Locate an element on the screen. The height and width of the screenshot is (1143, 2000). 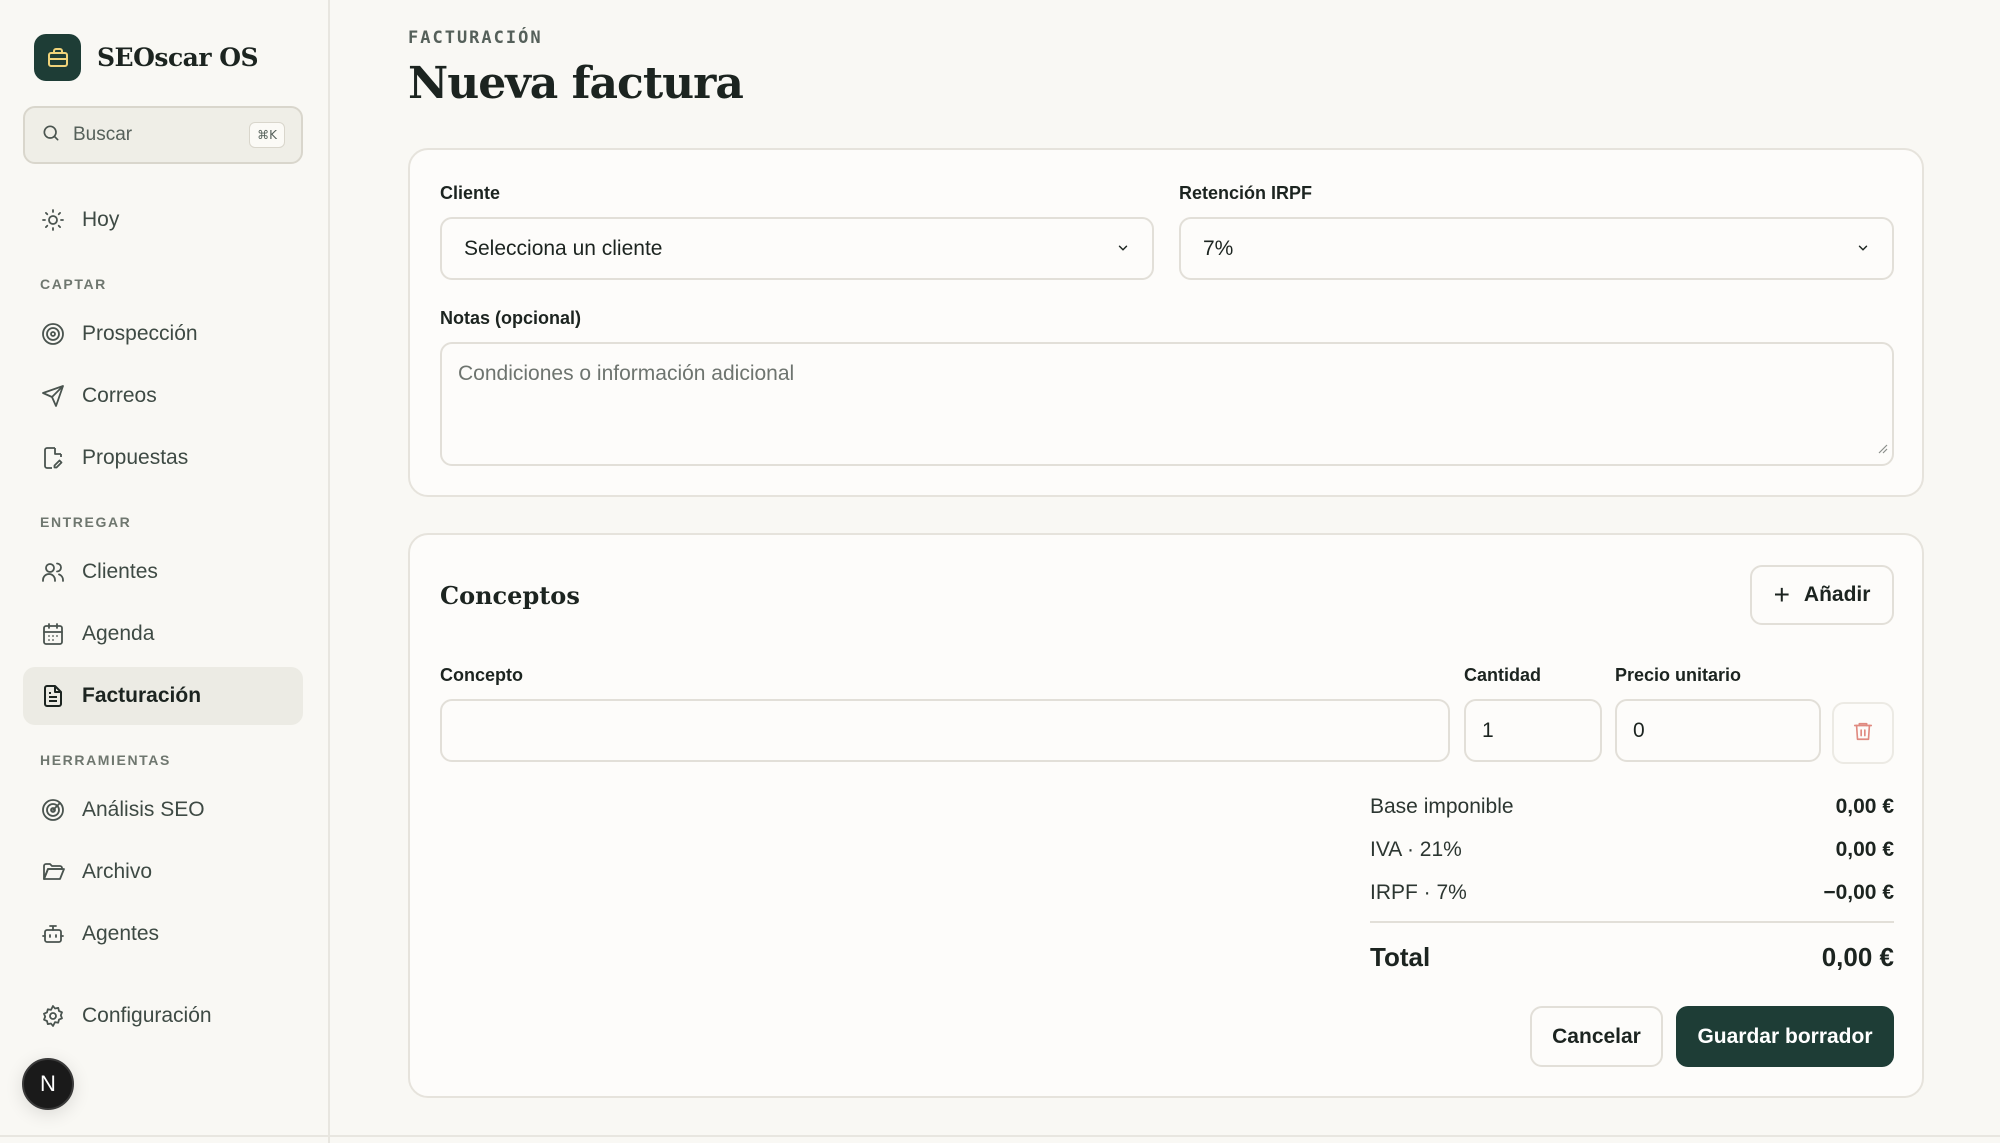
sidebar-item-analisis-seo: Análisis SEO is located at coordinates (163, 810).